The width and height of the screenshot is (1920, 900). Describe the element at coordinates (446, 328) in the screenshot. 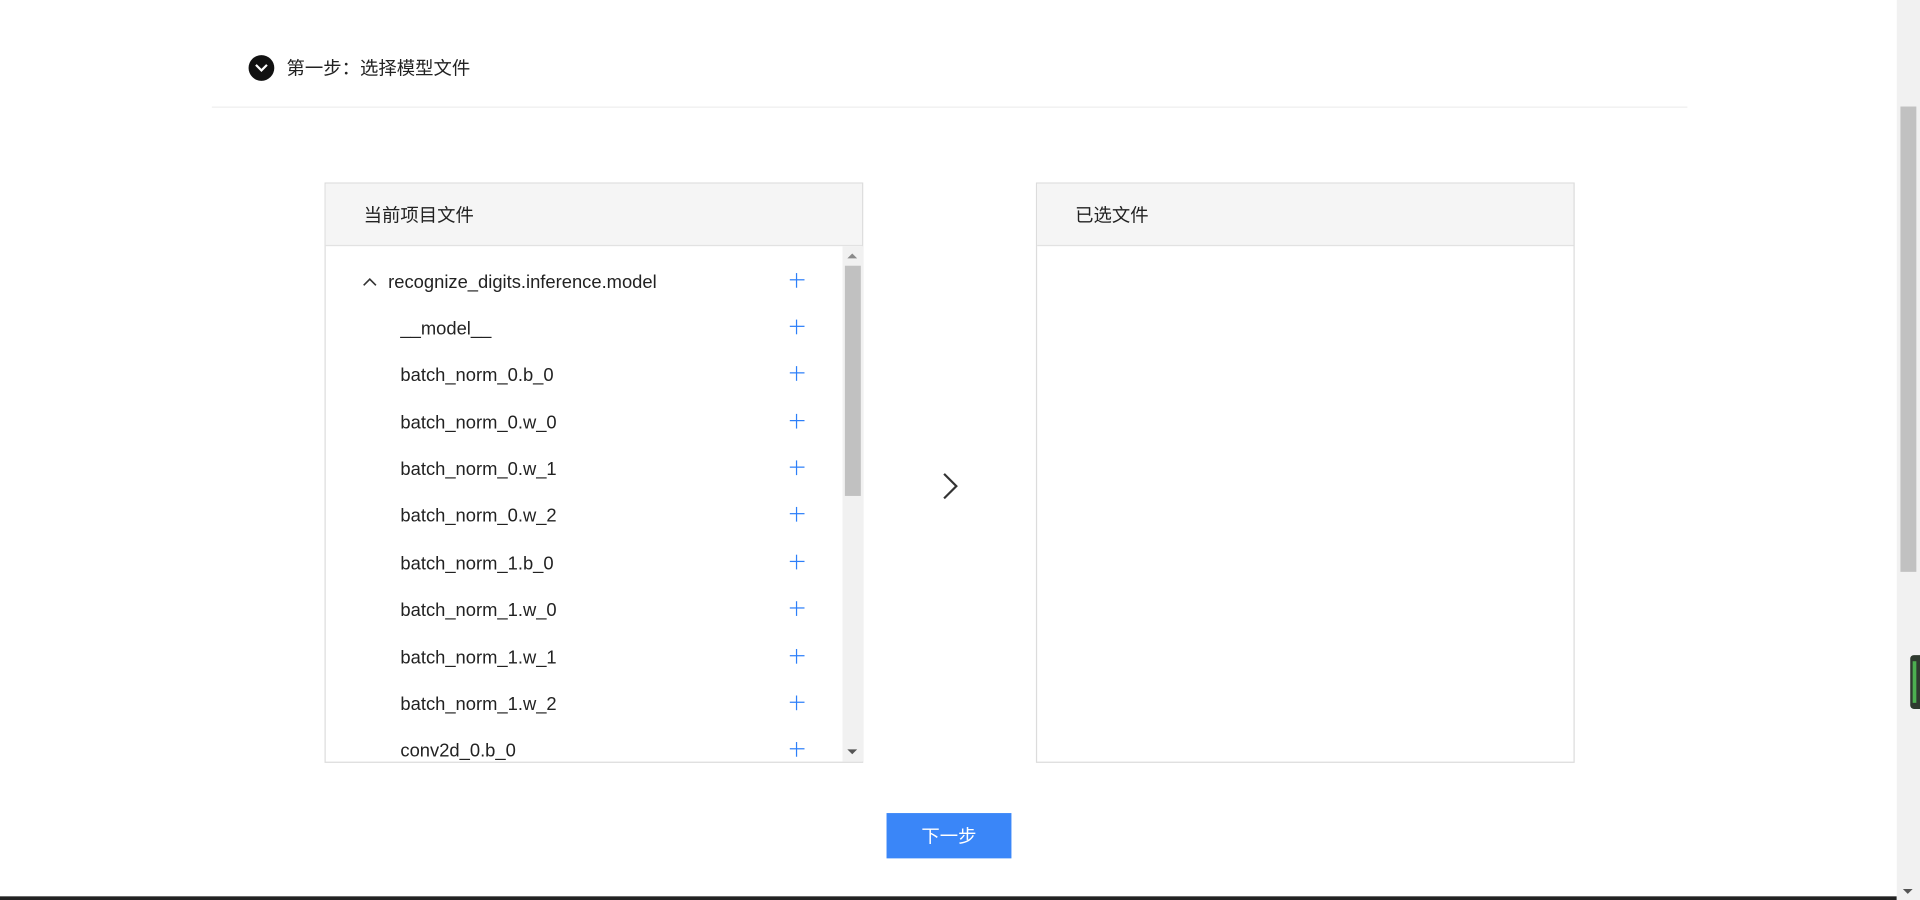

I see `file-name: __model__` at that location.